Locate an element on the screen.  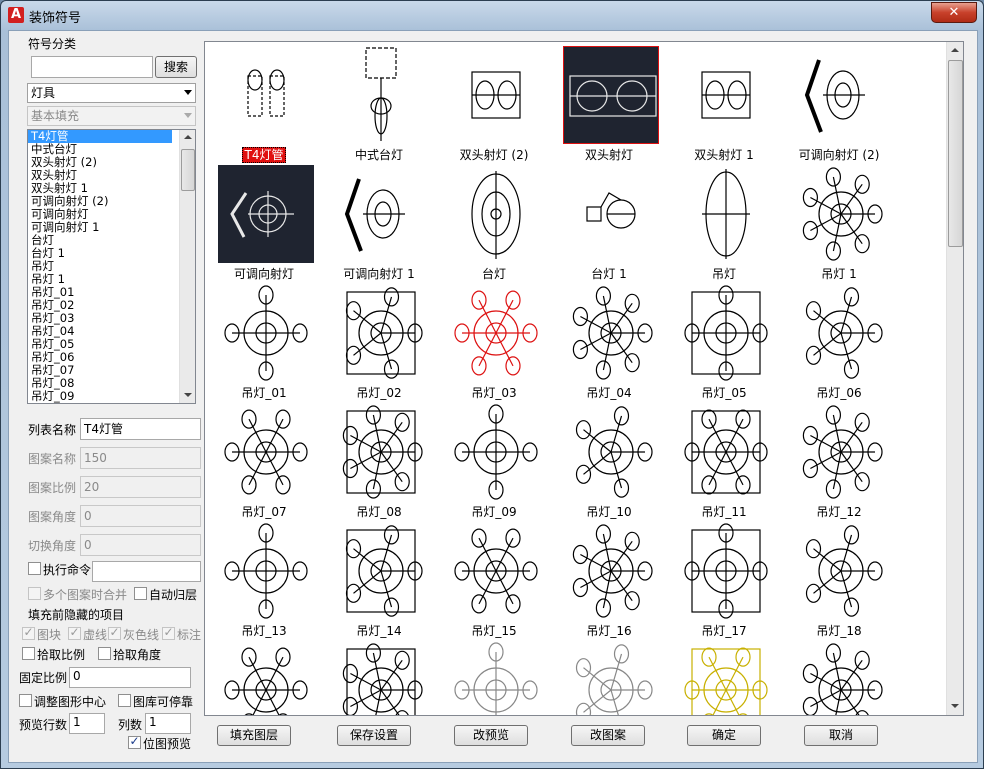
symbol-caption-text: 吊灯_09 is located at coordinates (494, 512).